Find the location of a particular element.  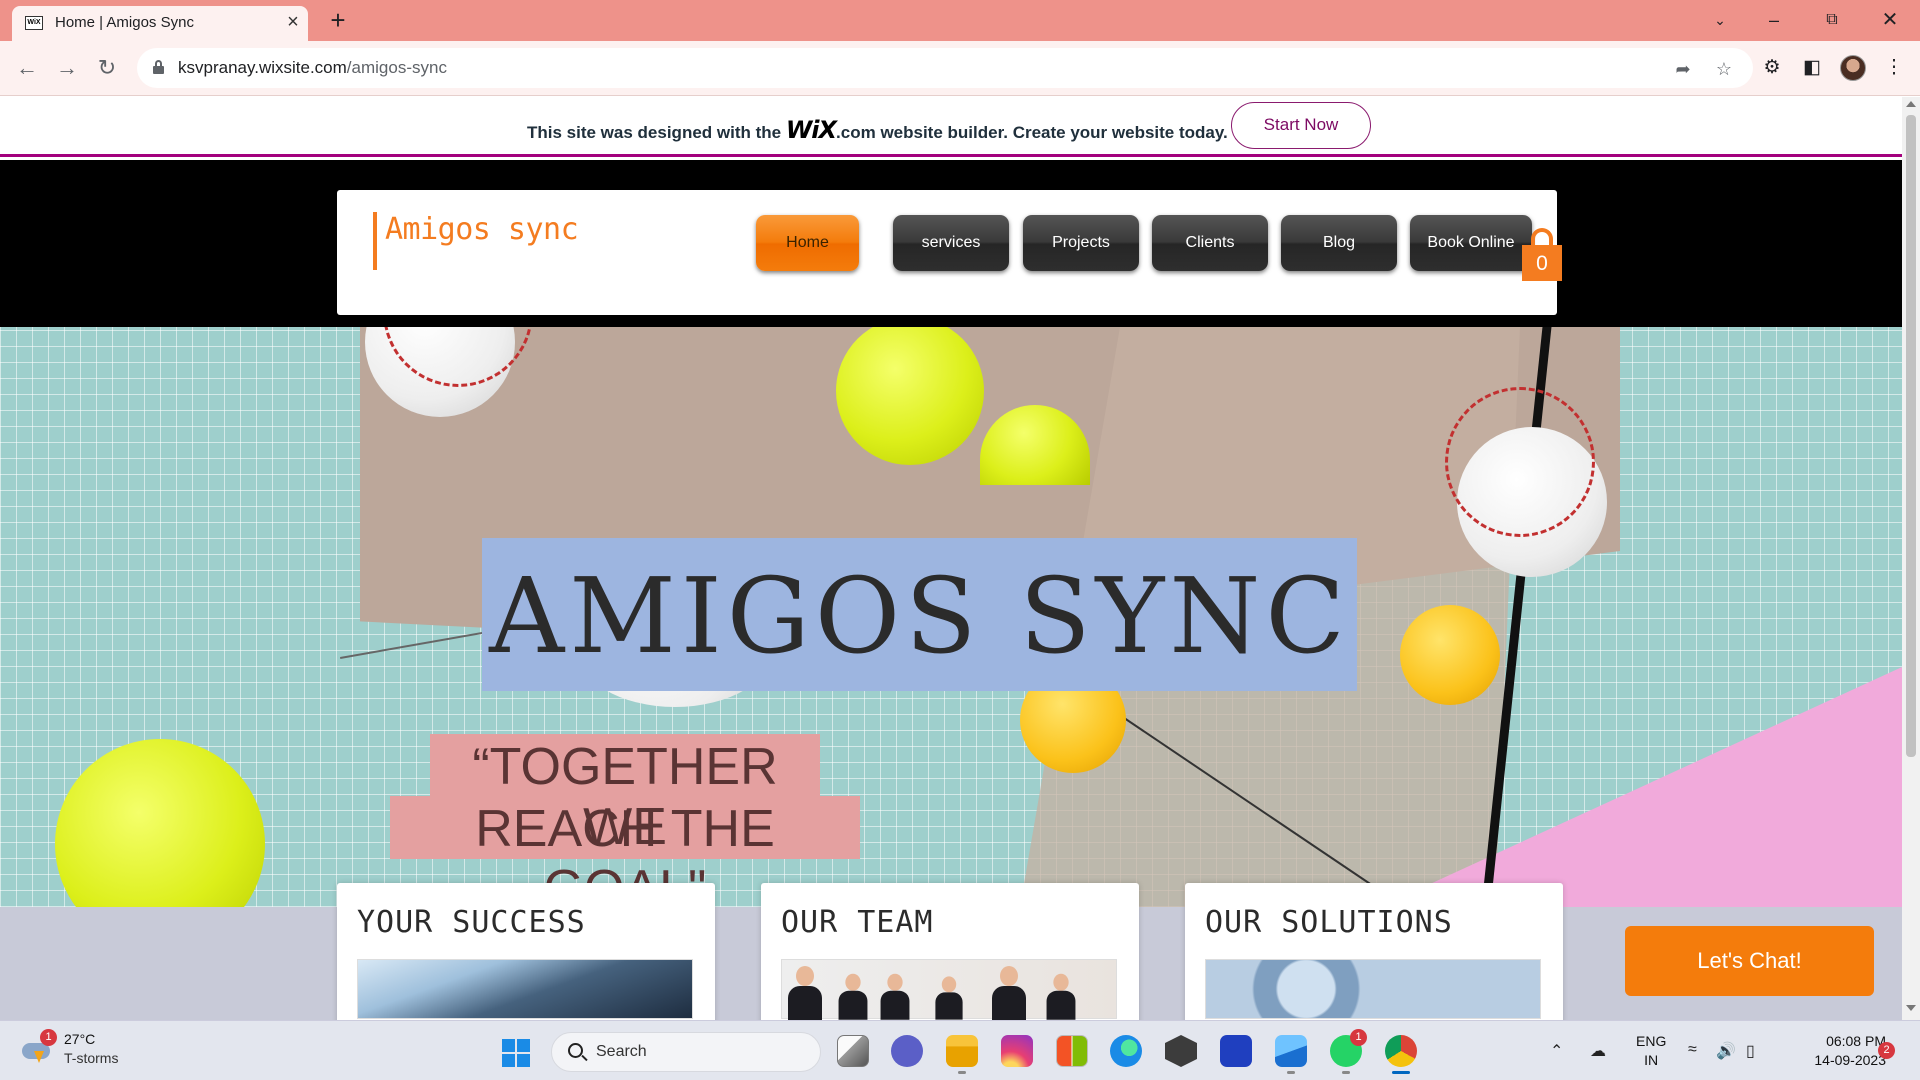

taskbar-search-label: Search is located at coordinates (621, 1051).